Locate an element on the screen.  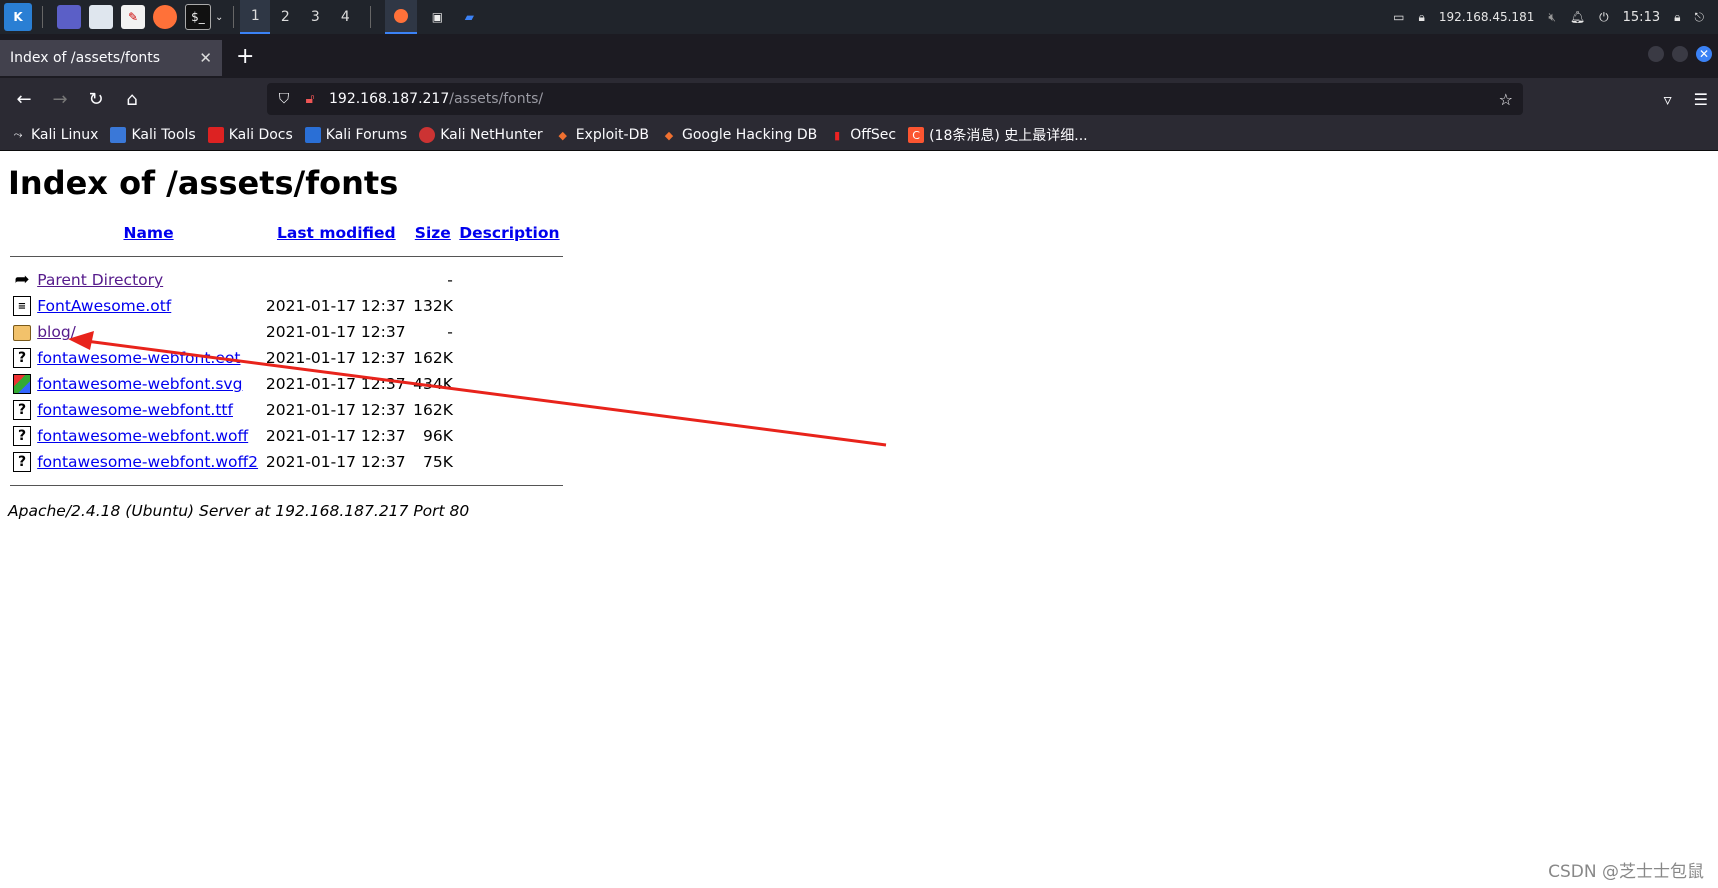
arrow-shaft is located at coordinates (486, 393).